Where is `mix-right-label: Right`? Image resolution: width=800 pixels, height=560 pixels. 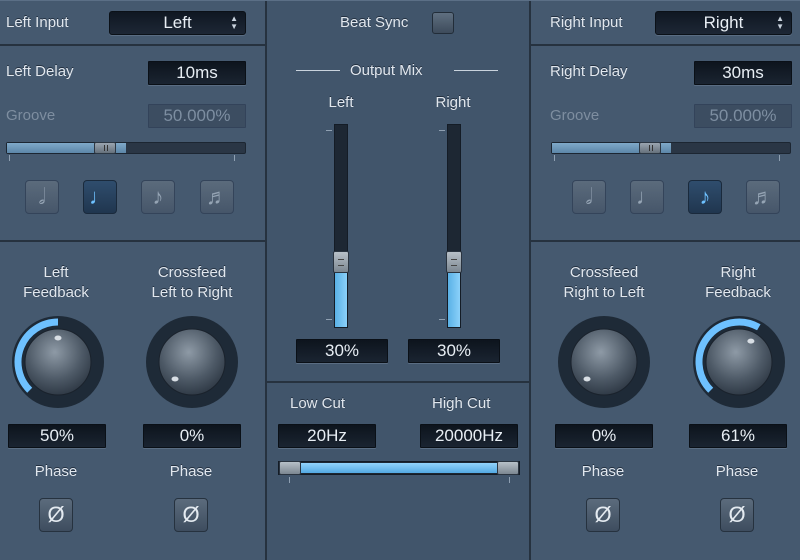
mix-right-label: Right is located at coordinates (453, 102).